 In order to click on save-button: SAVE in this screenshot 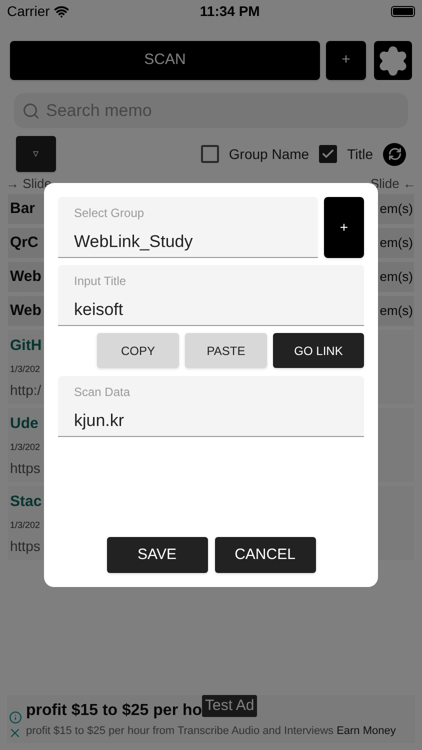, I will do `click(157, 555)`.